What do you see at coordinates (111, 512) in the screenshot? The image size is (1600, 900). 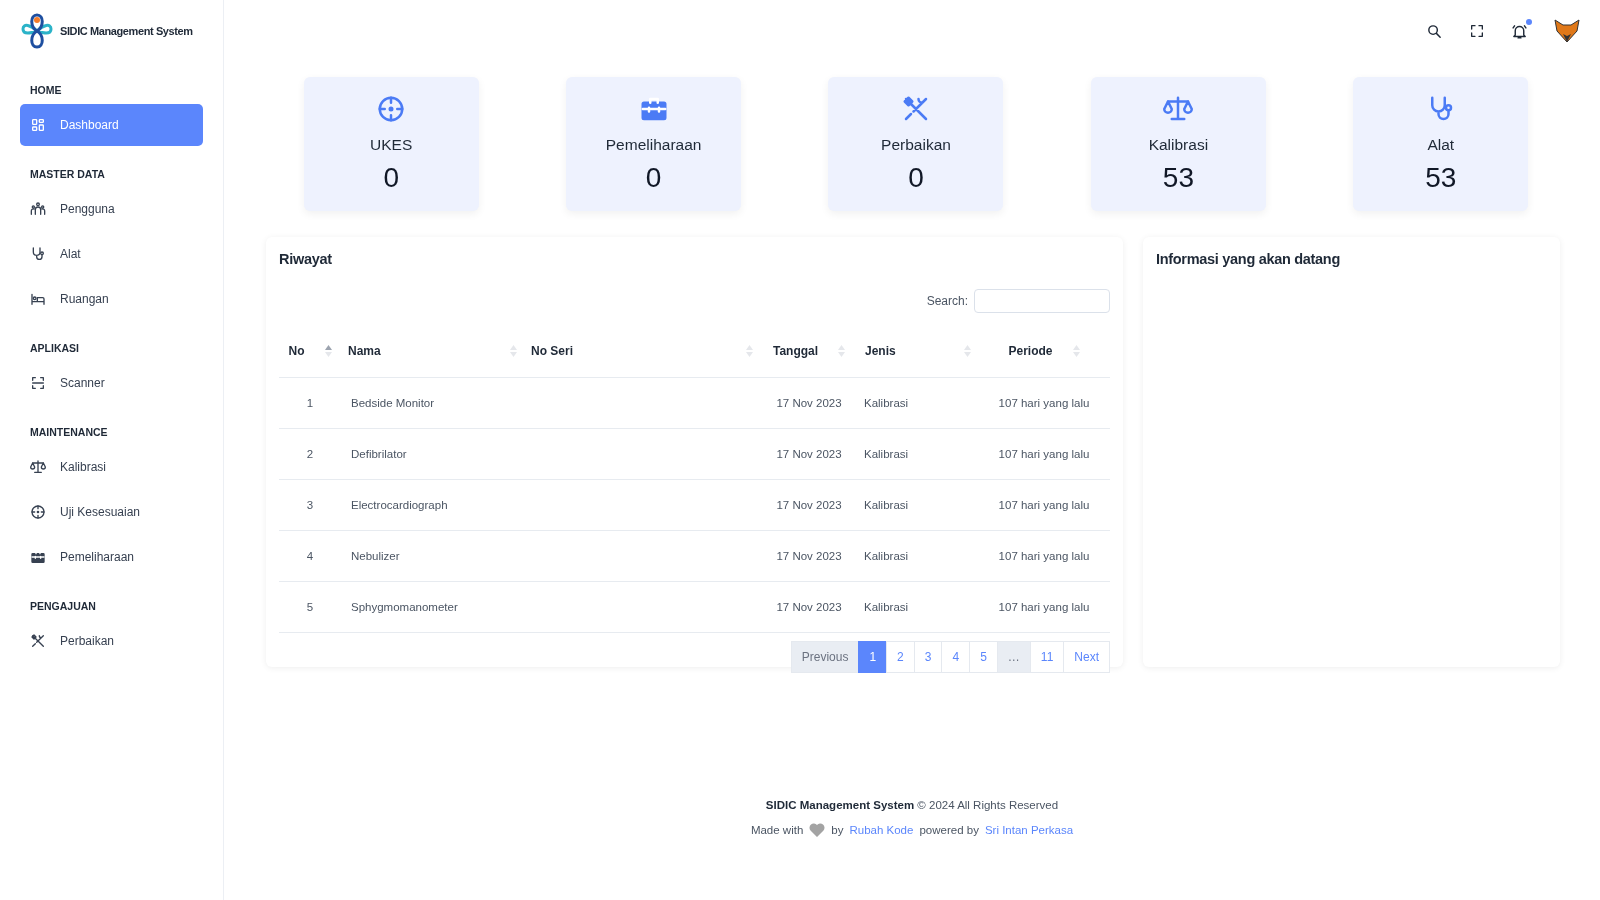 I see `sidebar-item: Uji Kesesuaian` at bounding box center [111, 512].